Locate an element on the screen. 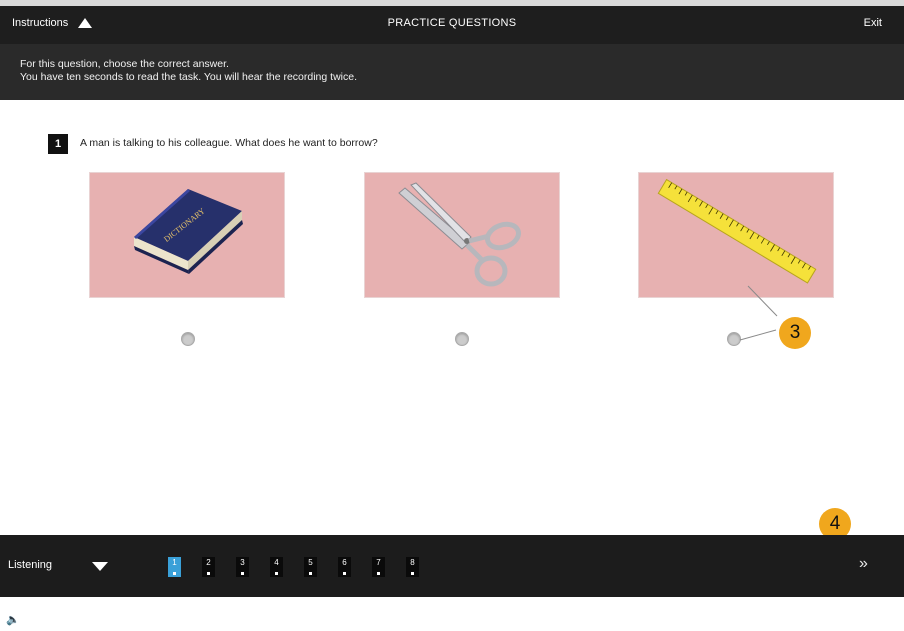  callout-3: 3 is located at coordinates (795, 333).